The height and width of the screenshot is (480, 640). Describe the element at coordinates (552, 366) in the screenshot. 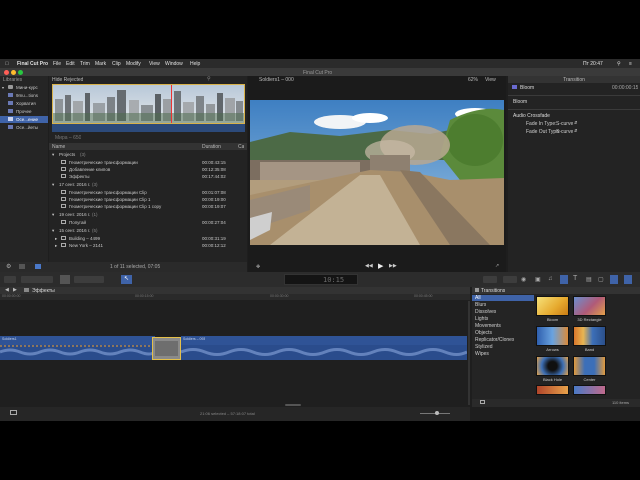

I see `transition-thumb-black-hole` at that location.